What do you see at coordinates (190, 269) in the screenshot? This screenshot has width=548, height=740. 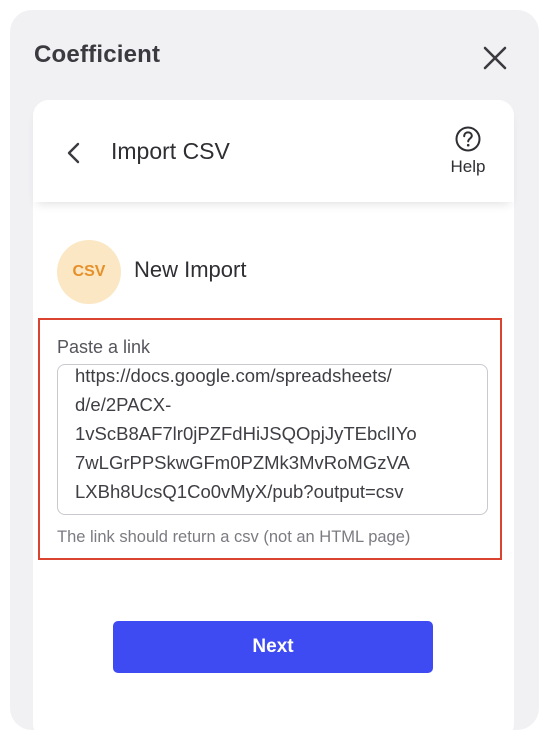 I see `import-title: New Import` at bounding box center [190, 269].